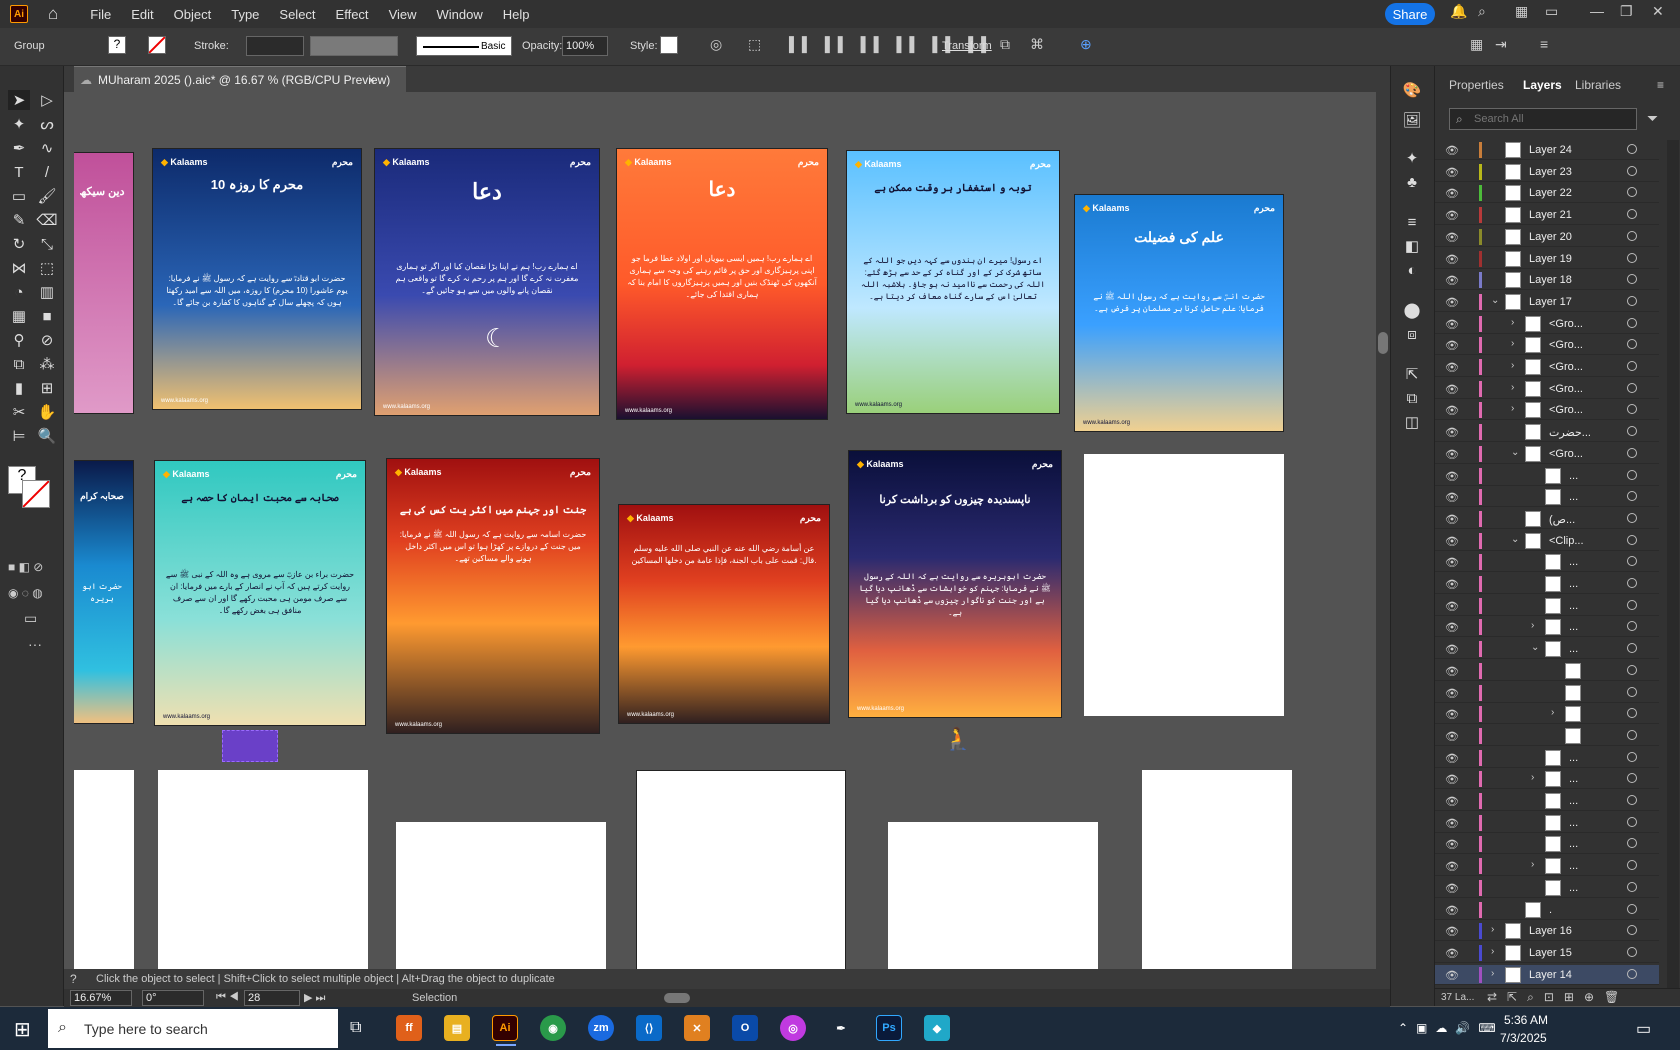 This screenshot has width=1680, height=1050. Describe the element at coordinates (1412, 310) in the screenshot. I see `appearance-icon: ⬤` at that location.